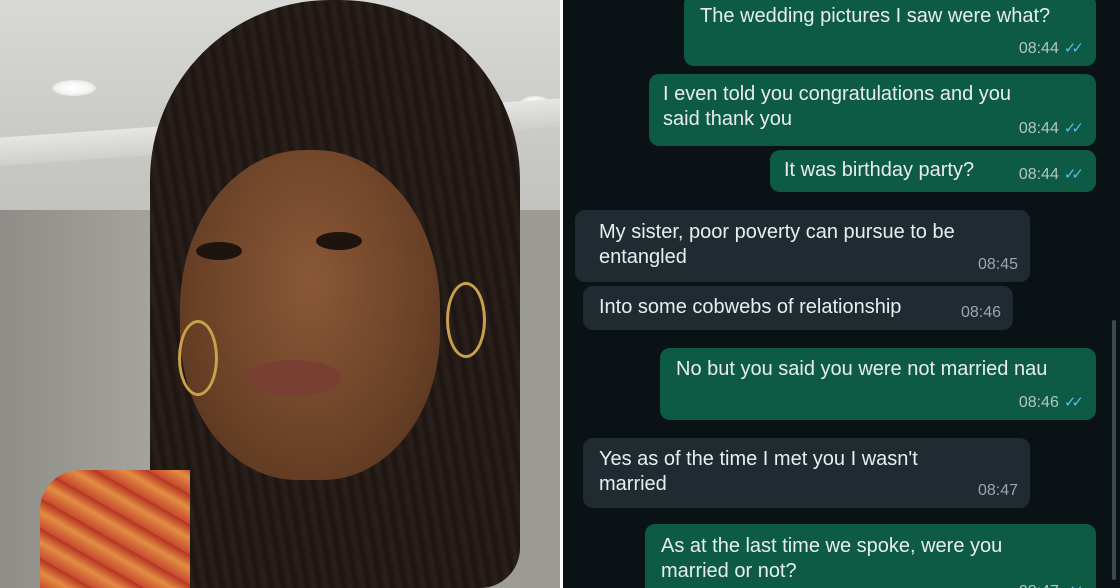 The width and height of the screenshot is (1120, 588). I want to click on message-meta: 08:45, so click(998, 264).